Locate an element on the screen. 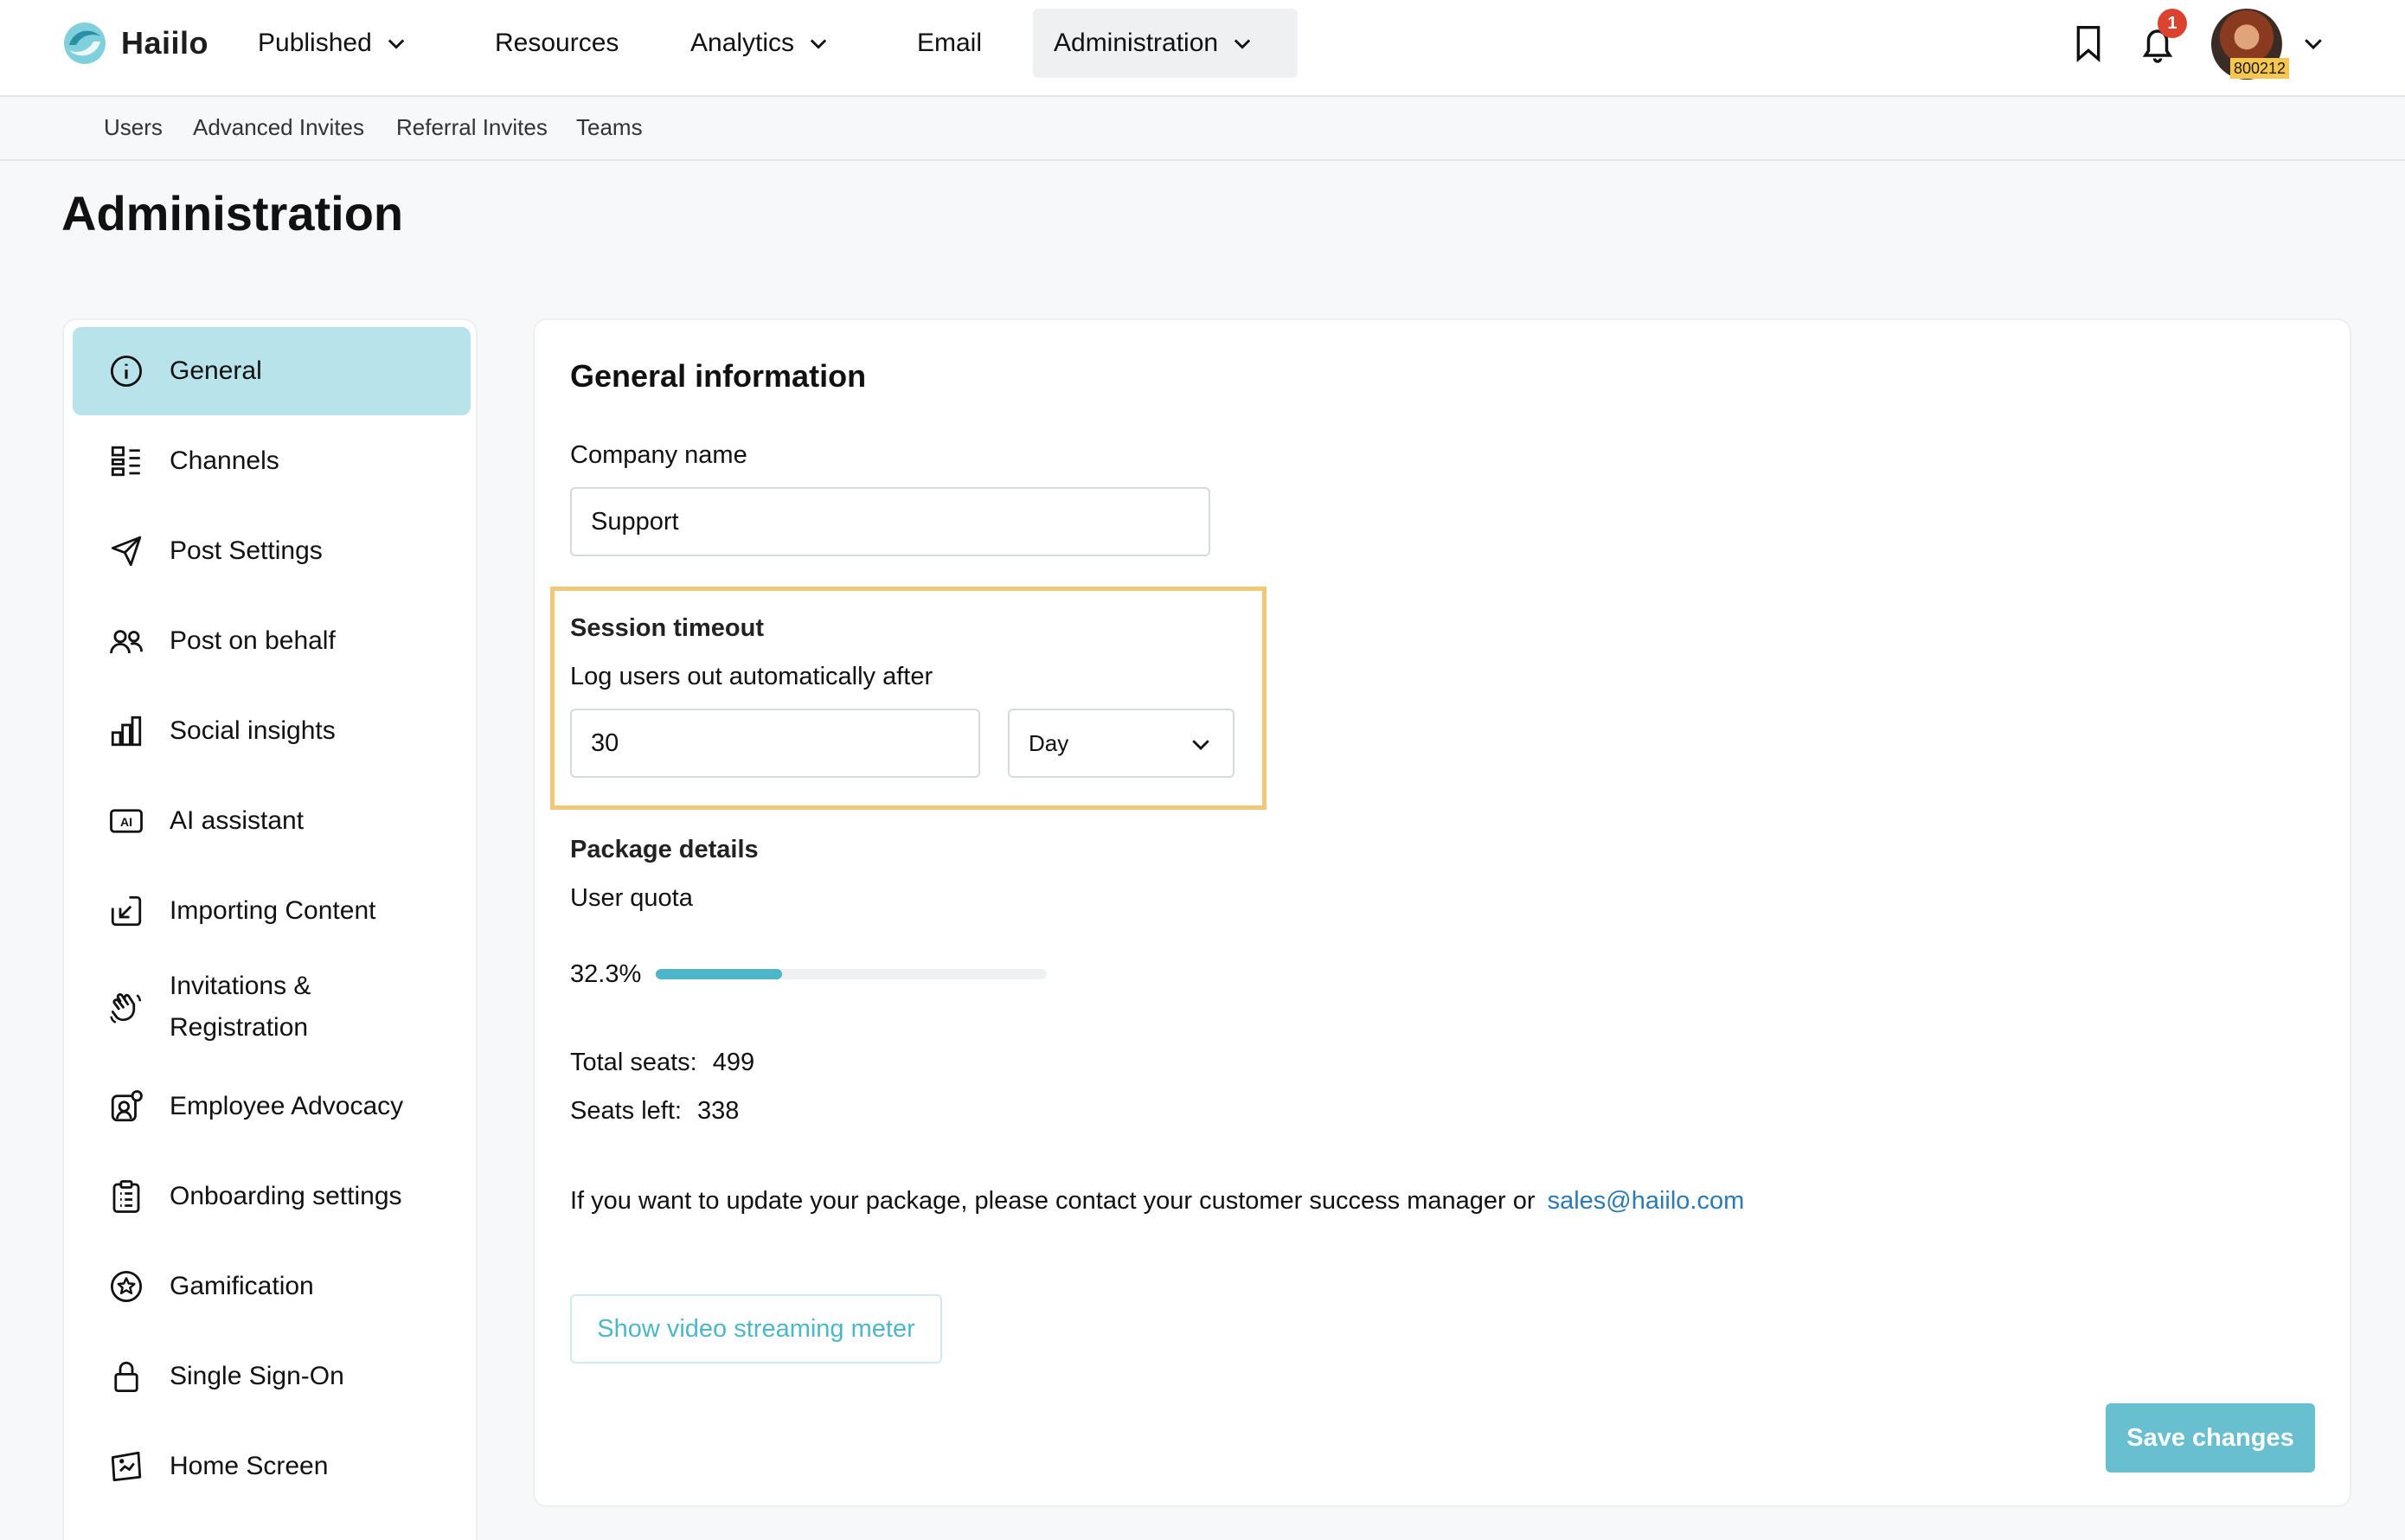 The image size is (2405, 1540). total-seats-row: Total seats: 499 is located at coordinates (662, 1063).